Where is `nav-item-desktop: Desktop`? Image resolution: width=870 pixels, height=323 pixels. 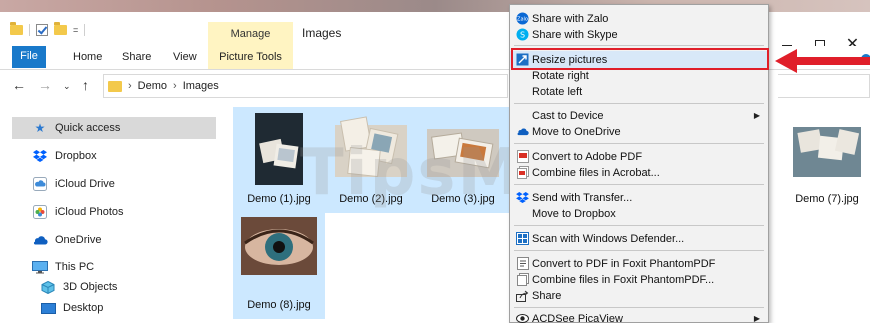
nav-item-desktop: Desktop is located at coordinates (114, 308).